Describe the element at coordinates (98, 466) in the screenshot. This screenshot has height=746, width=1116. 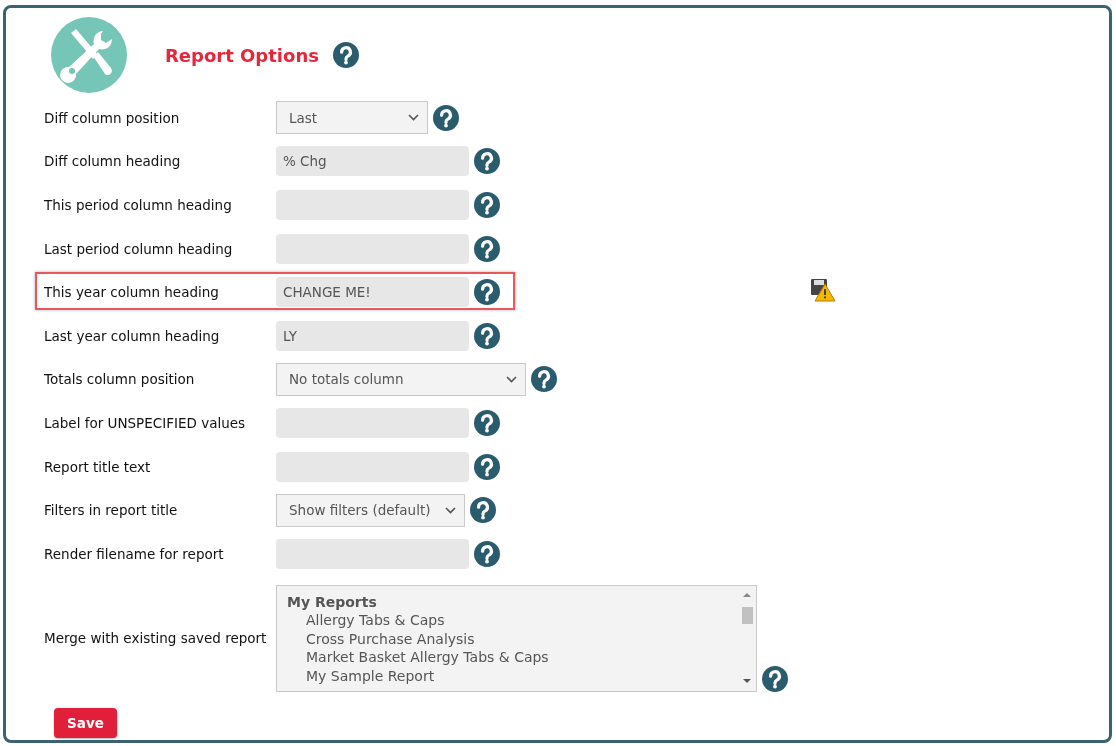
I see `field-label: Report title text` at that location.